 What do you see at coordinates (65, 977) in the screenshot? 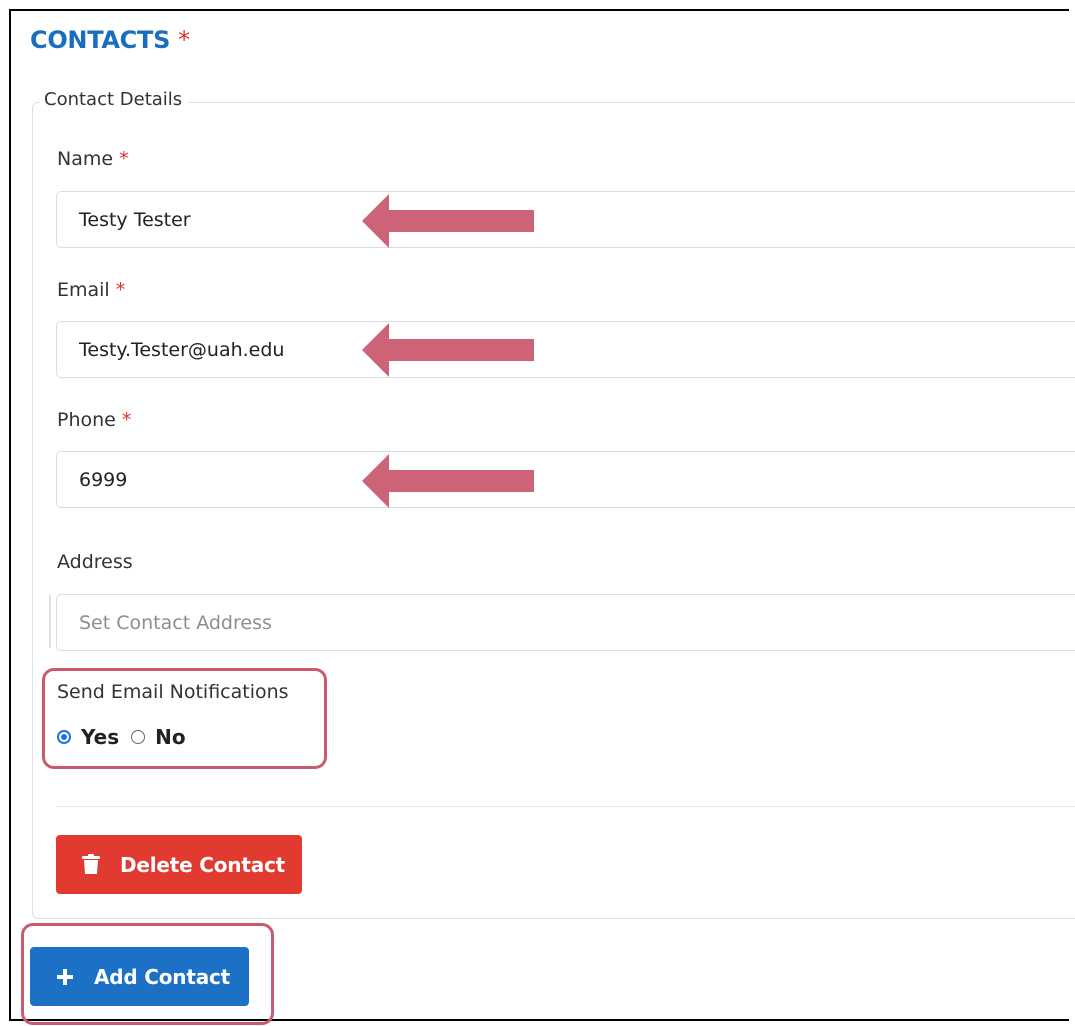
I see `plus-icon` at bounding box center [65, 977].